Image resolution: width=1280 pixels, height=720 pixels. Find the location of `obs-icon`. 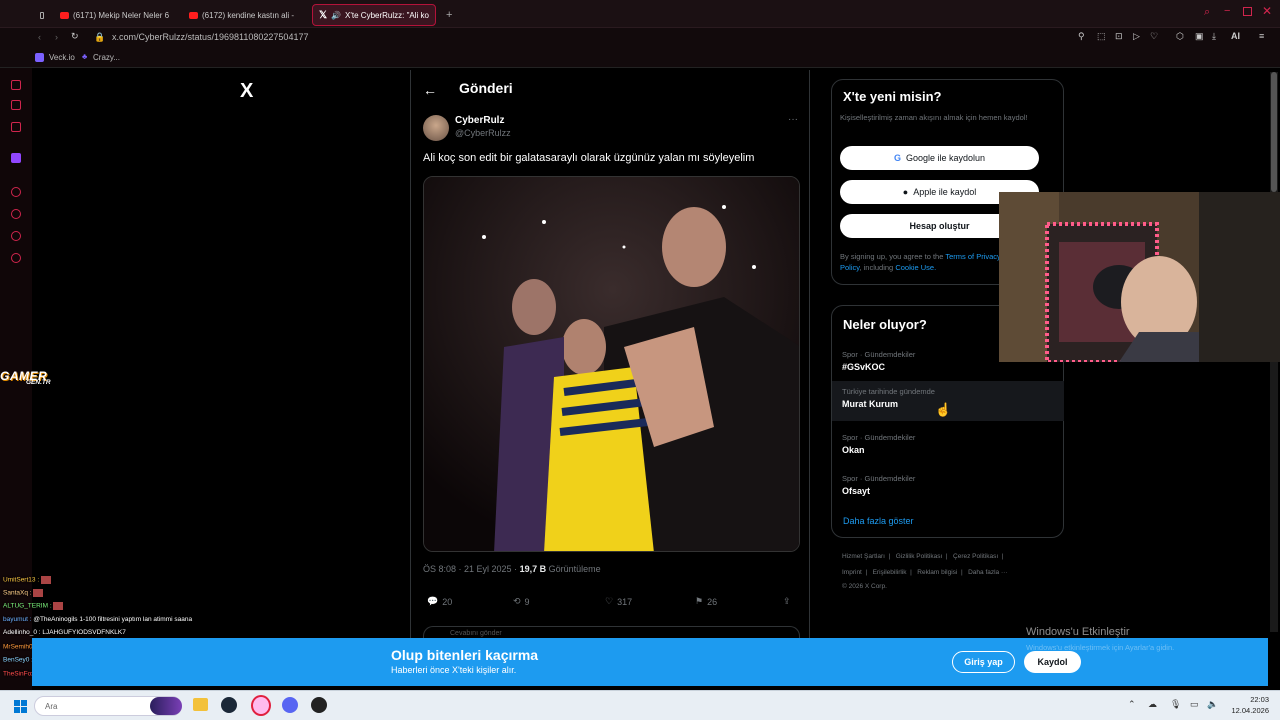

obs-icon is located at coordinates (319, 705).